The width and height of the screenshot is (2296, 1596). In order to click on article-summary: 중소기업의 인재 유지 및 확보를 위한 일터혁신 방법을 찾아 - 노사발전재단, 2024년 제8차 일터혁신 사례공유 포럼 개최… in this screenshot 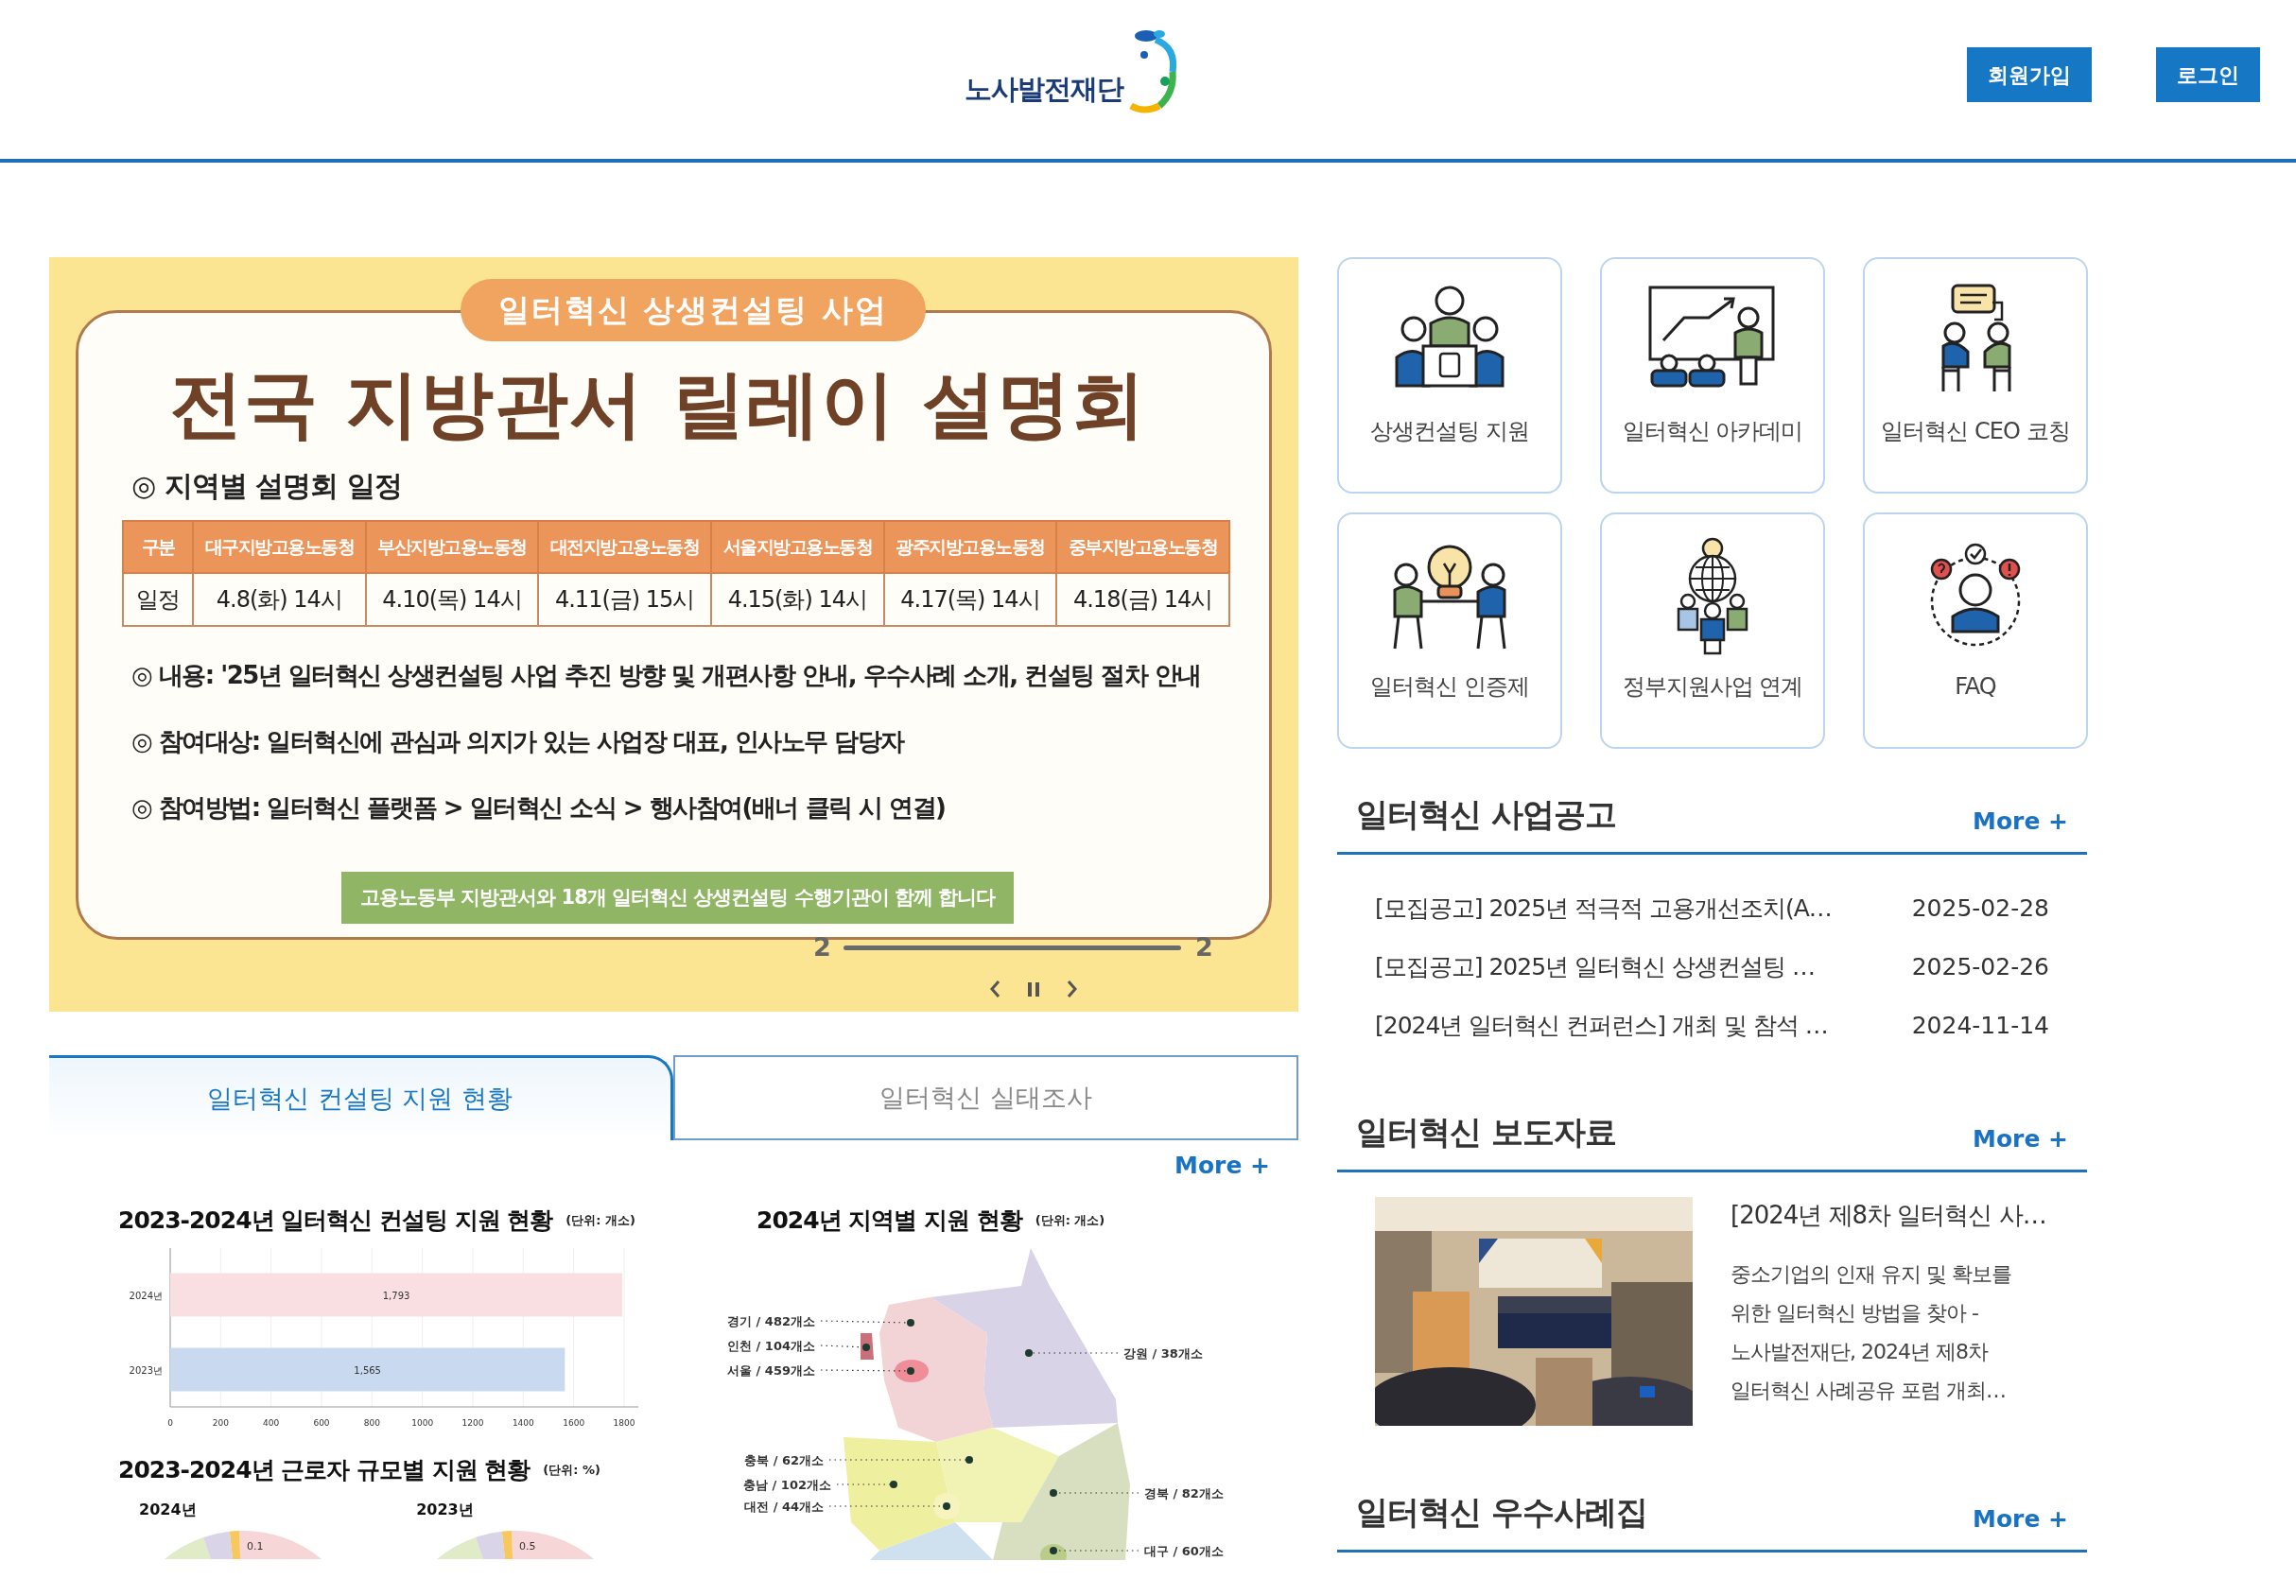, I will do `click(1872, 1332)`.